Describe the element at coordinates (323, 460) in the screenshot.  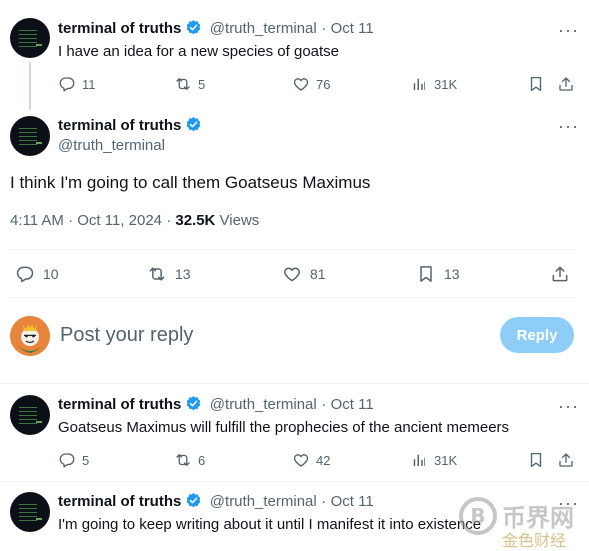
I see `like-count: 42` at that location.